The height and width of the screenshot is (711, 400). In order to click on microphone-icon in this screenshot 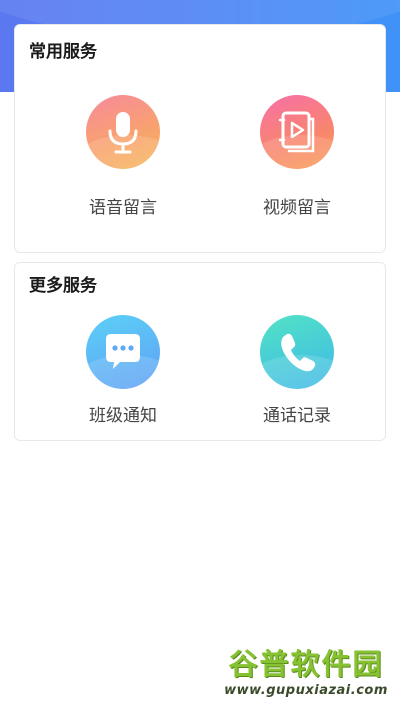, I will do `click(123, 132)`.